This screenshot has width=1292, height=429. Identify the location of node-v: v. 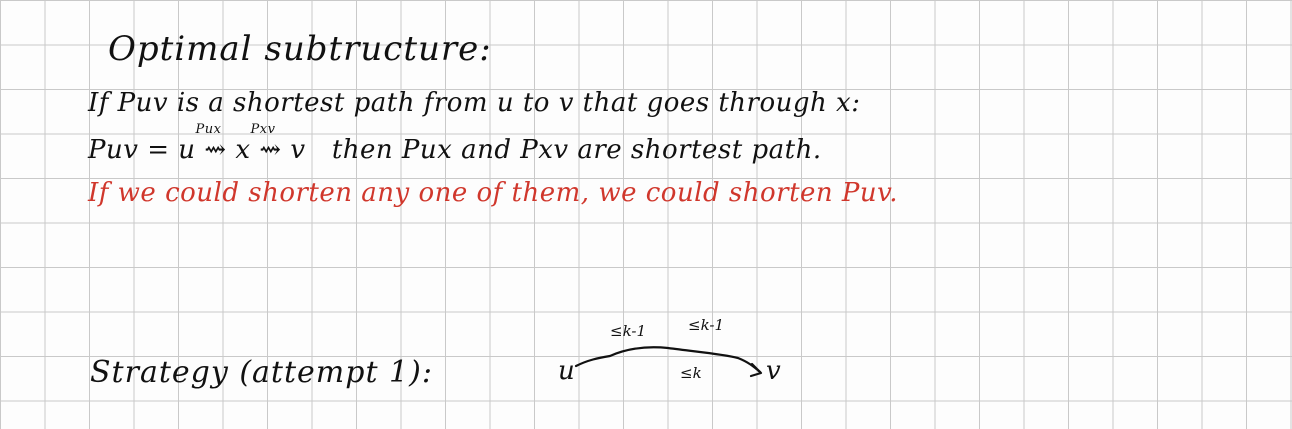
(298, 150).